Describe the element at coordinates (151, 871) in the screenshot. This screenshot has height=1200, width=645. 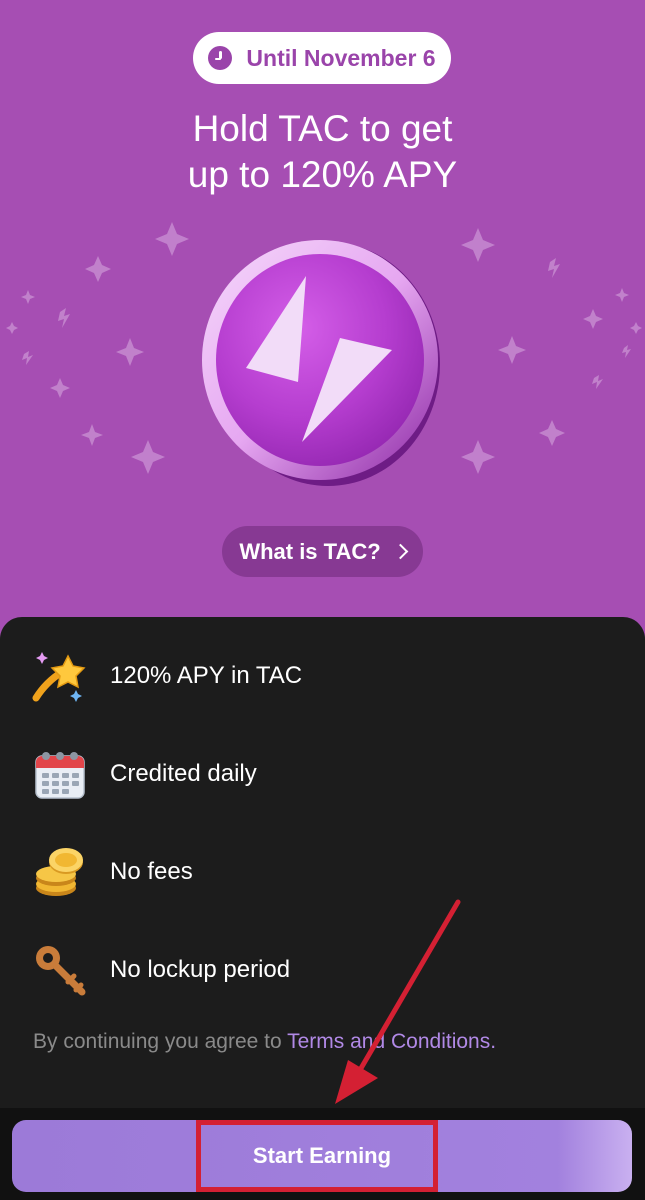
I see `feature-label: No fees` at that location.